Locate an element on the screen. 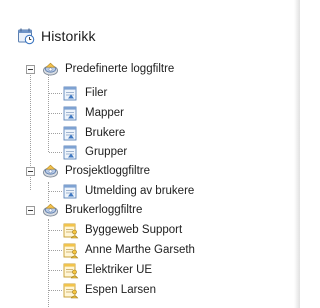 The image size is (320, 308). tree-group-label: Brukerloggfiltre is located at coordinates (104, 210).